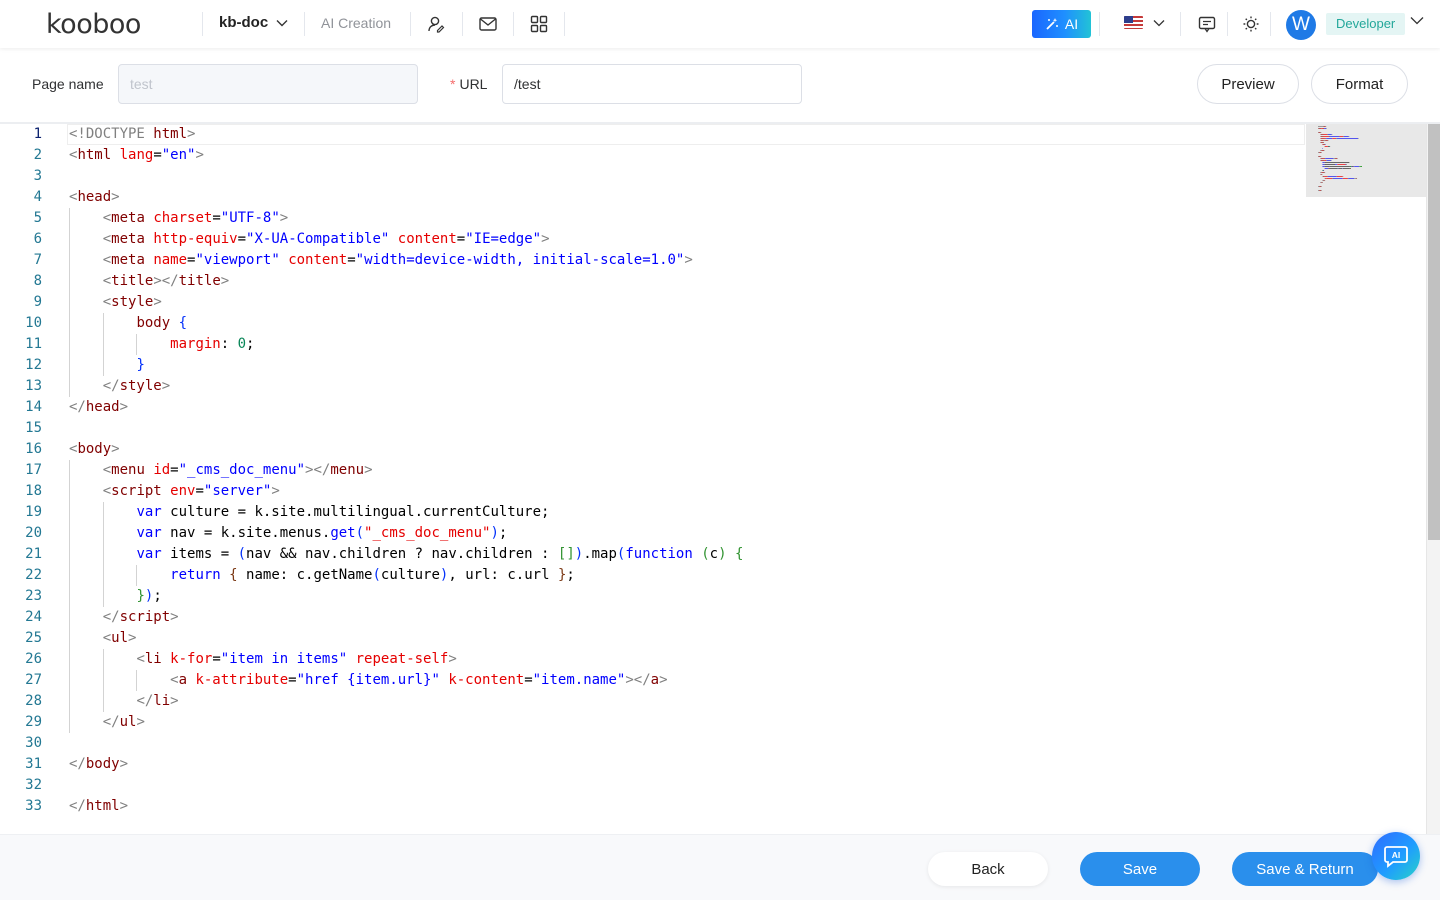 The width and height of the screenshot is (1440, 900). I want to click on page-name-input: test, so click(268, 84).